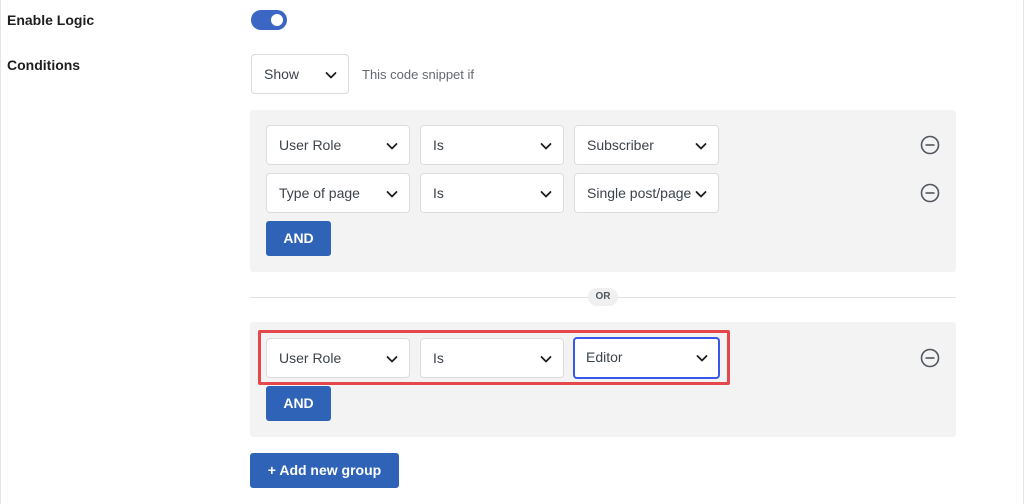 The width and height of the screenshot is (1024, 504). I want to click on or-badge: OR, so click(603, 297).